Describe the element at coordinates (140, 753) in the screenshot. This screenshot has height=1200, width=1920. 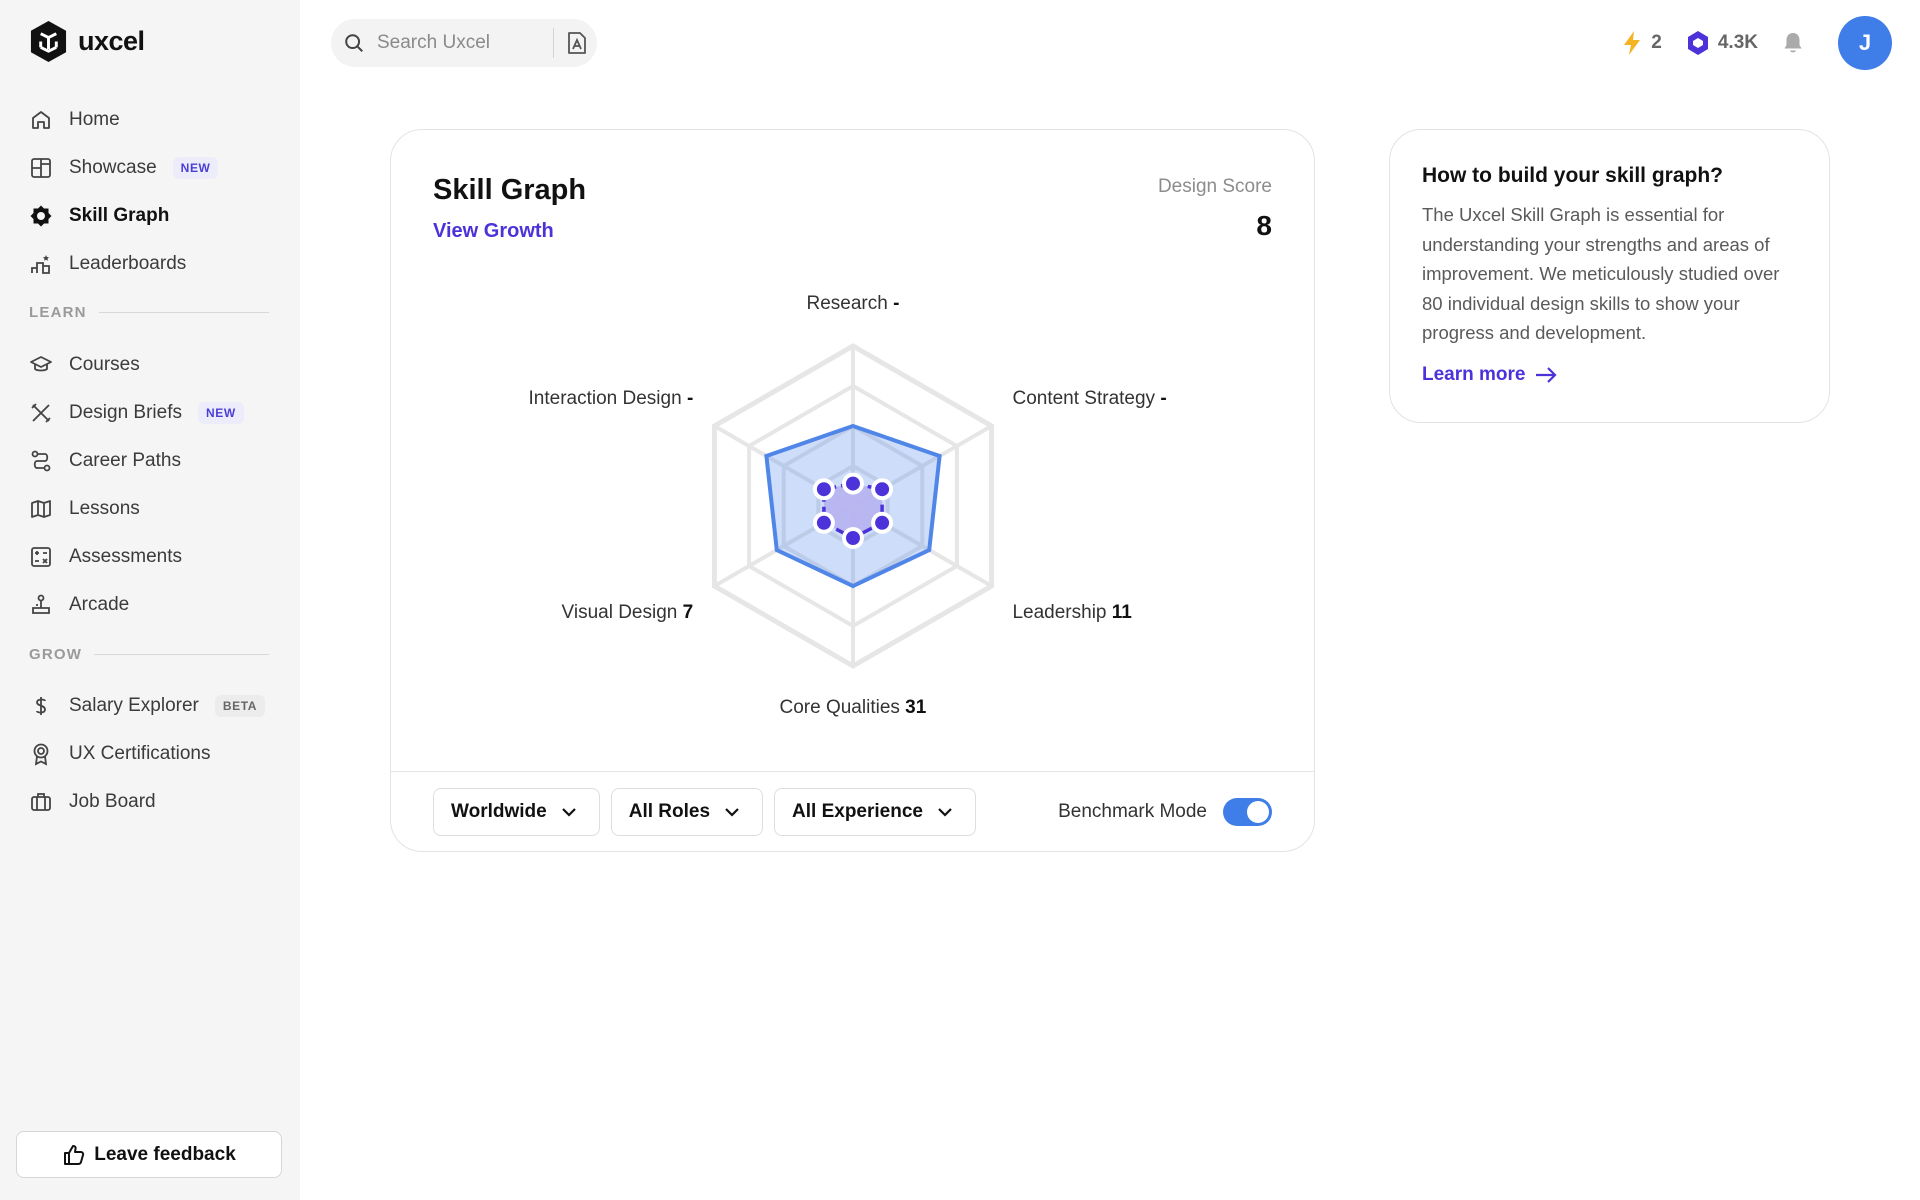
I see `sidebar-item-label: UX Certifications` at that location.